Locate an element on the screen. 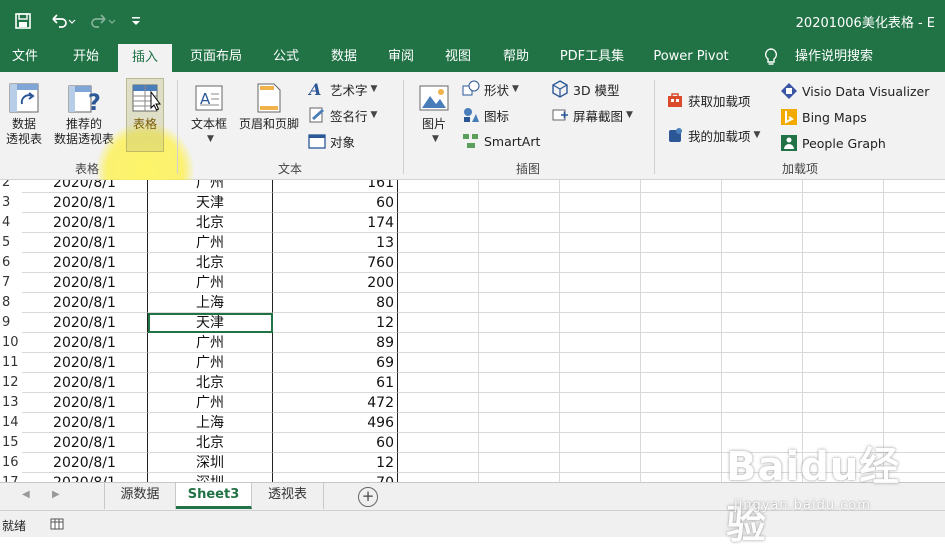 The height and width of the screenshot is (550, 945). row-header: 11 is located at coordinates (11, 363).